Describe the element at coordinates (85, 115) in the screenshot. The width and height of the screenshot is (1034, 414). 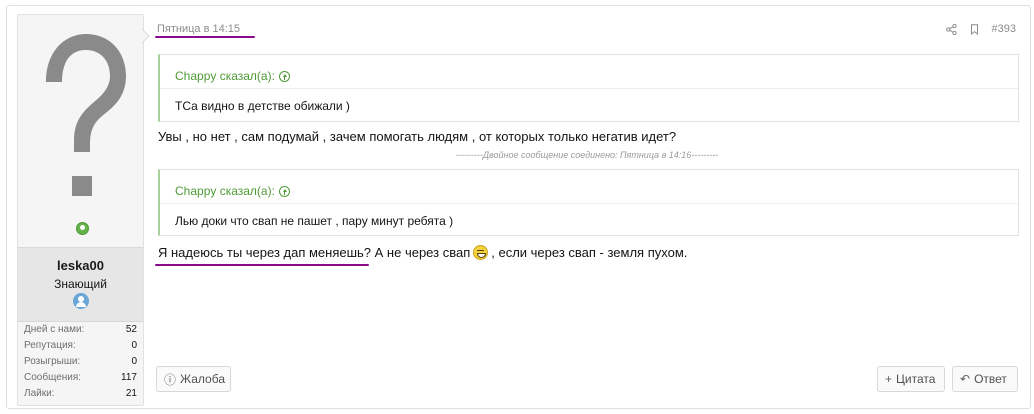
I see `question-mark-avatar-icon` at that location.